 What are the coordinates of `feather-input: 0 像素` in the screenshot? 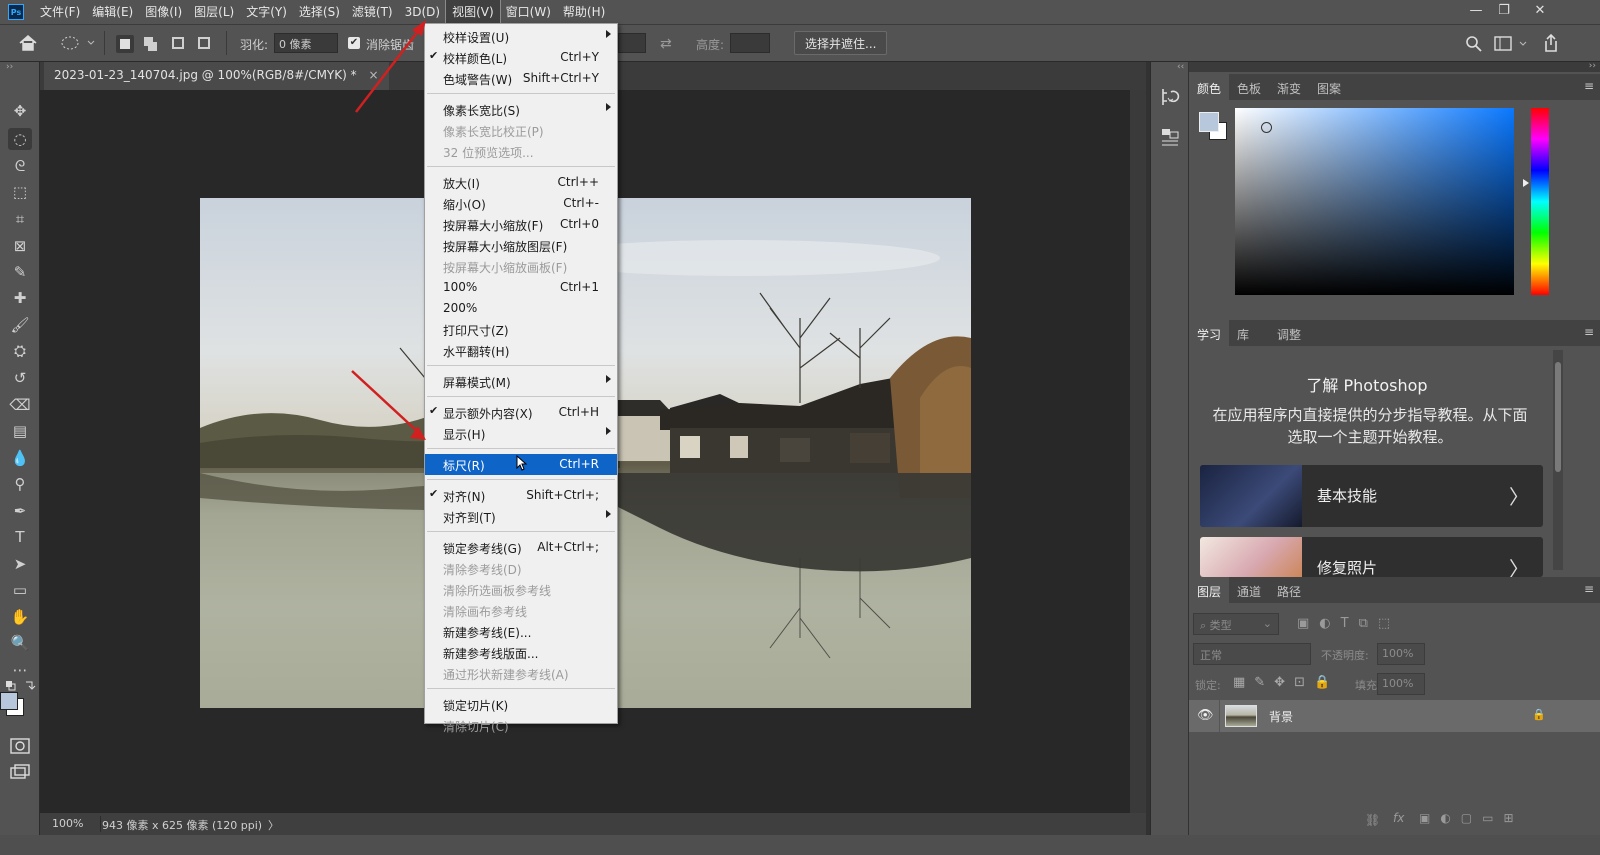 It's located at (306, 43).